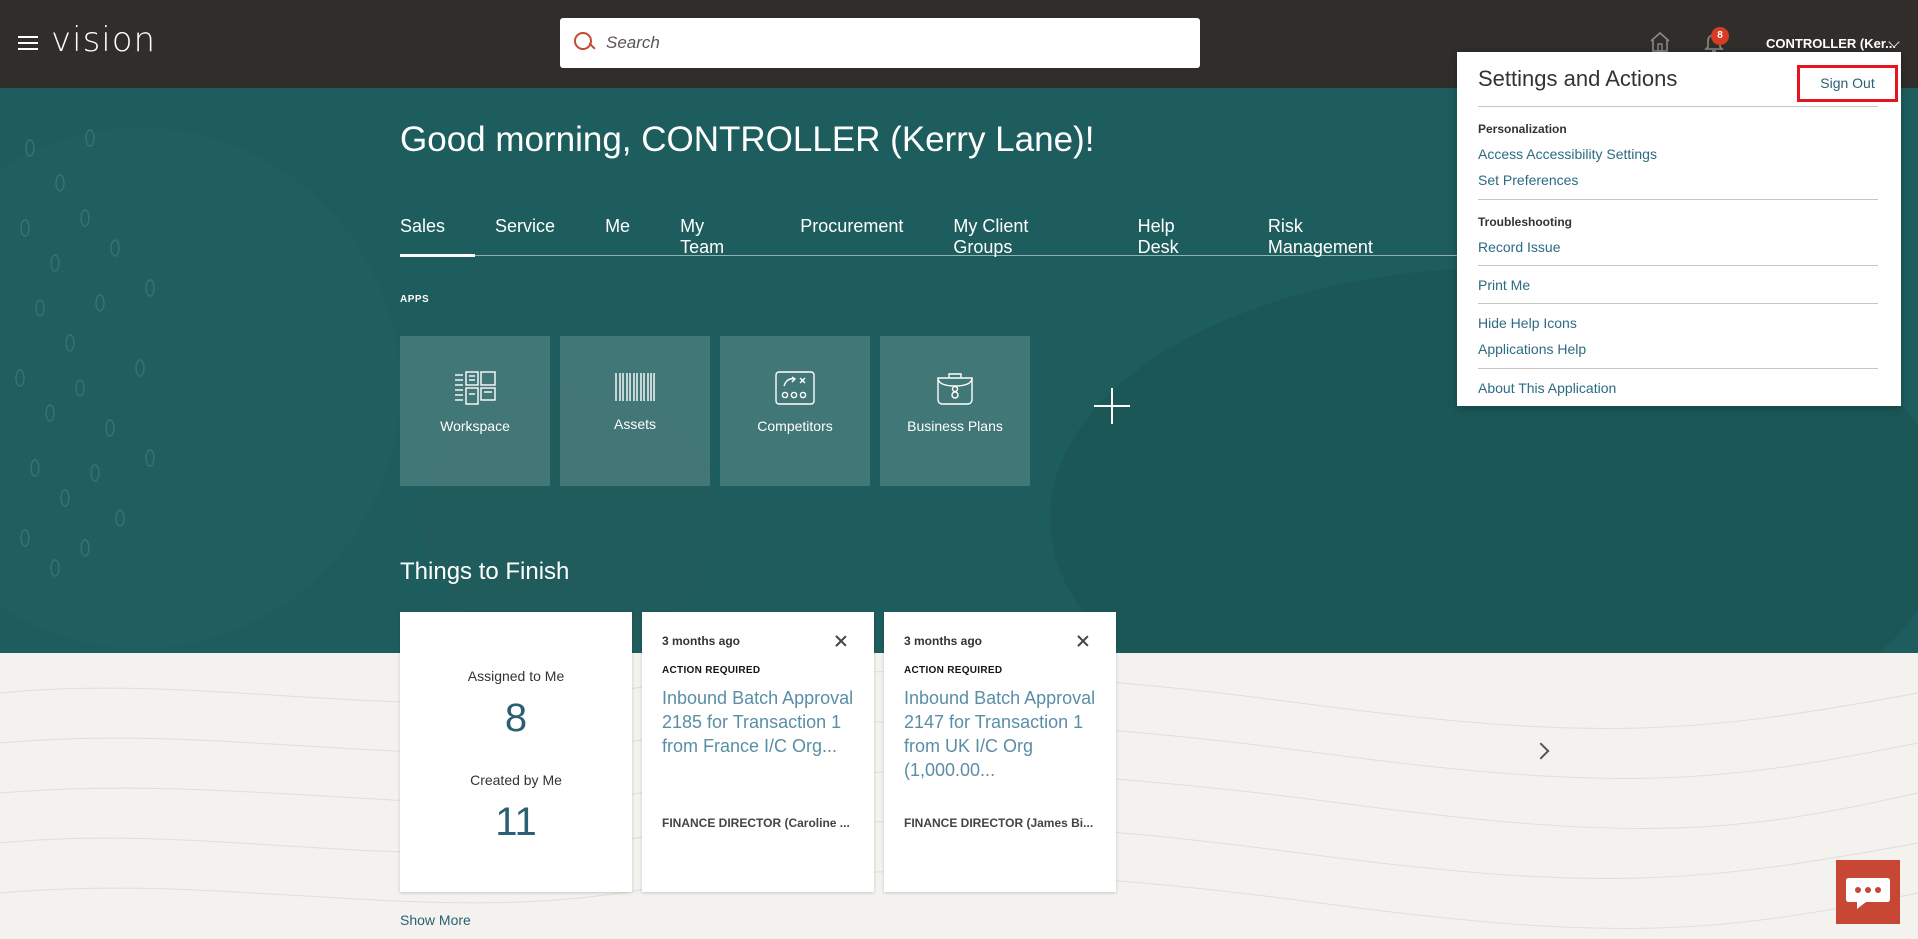 This screenshot has height=939, width=1918. I want to click on chat-button, so click(1868, 892).